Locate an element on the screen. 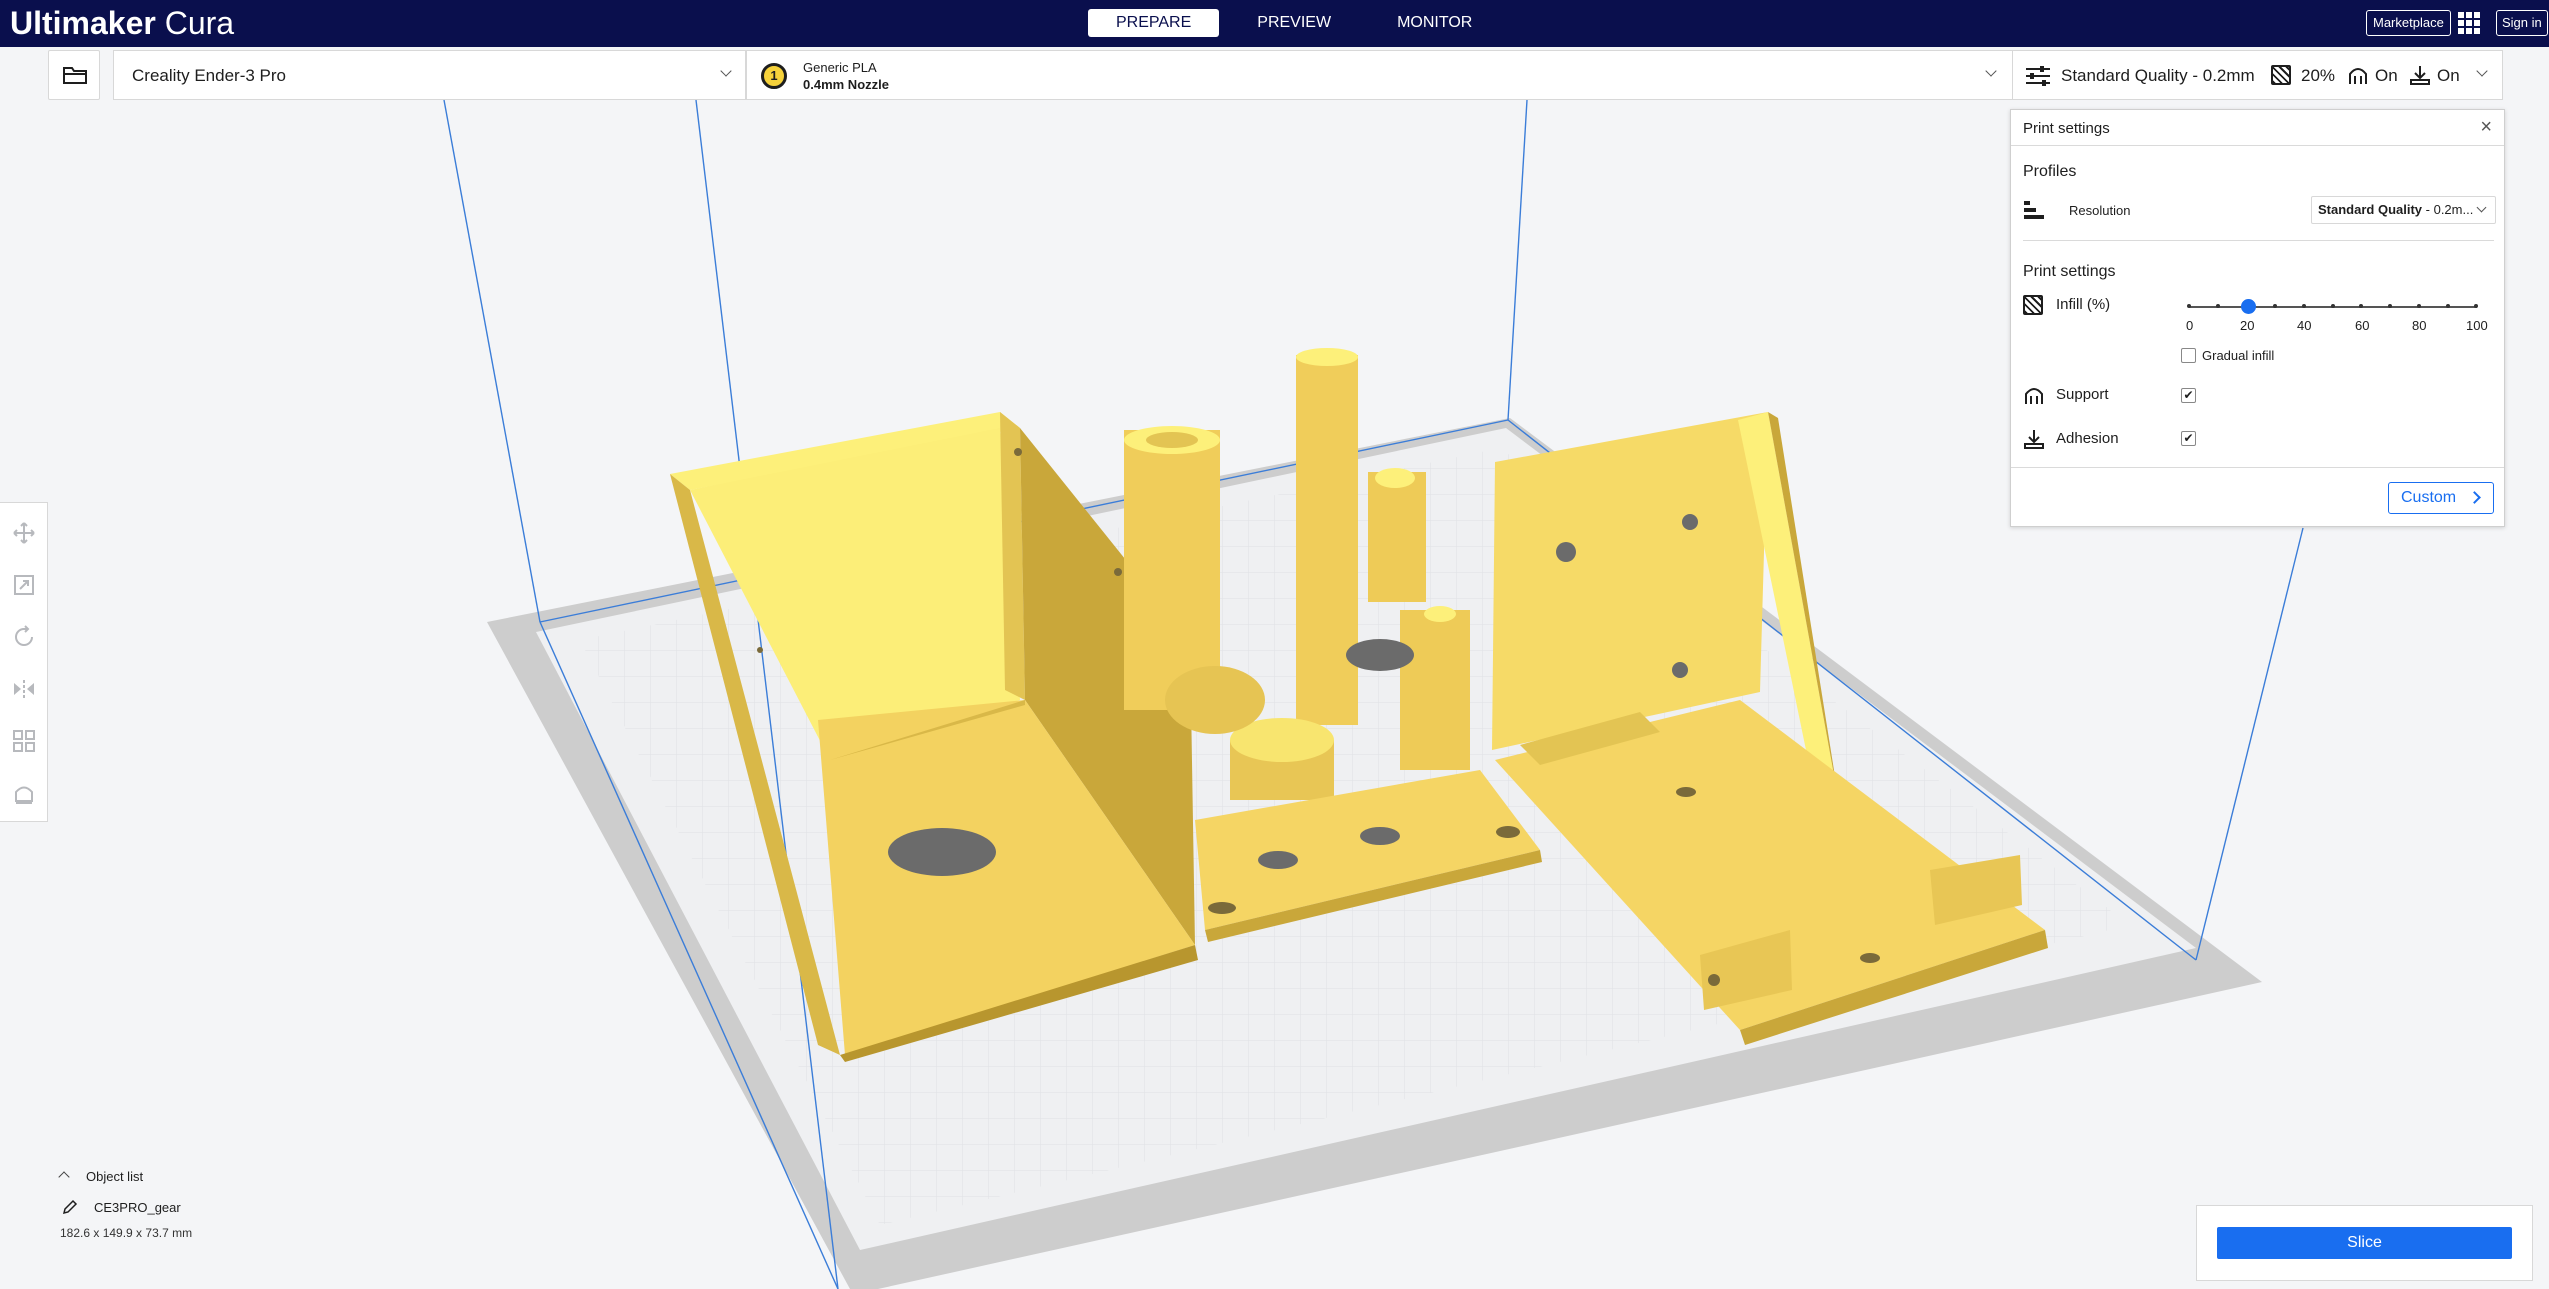 The image size is (2549, 1289). stage-tabs: PREPARE PREVIEW MONITOR is located at coordinates (1294, 23).